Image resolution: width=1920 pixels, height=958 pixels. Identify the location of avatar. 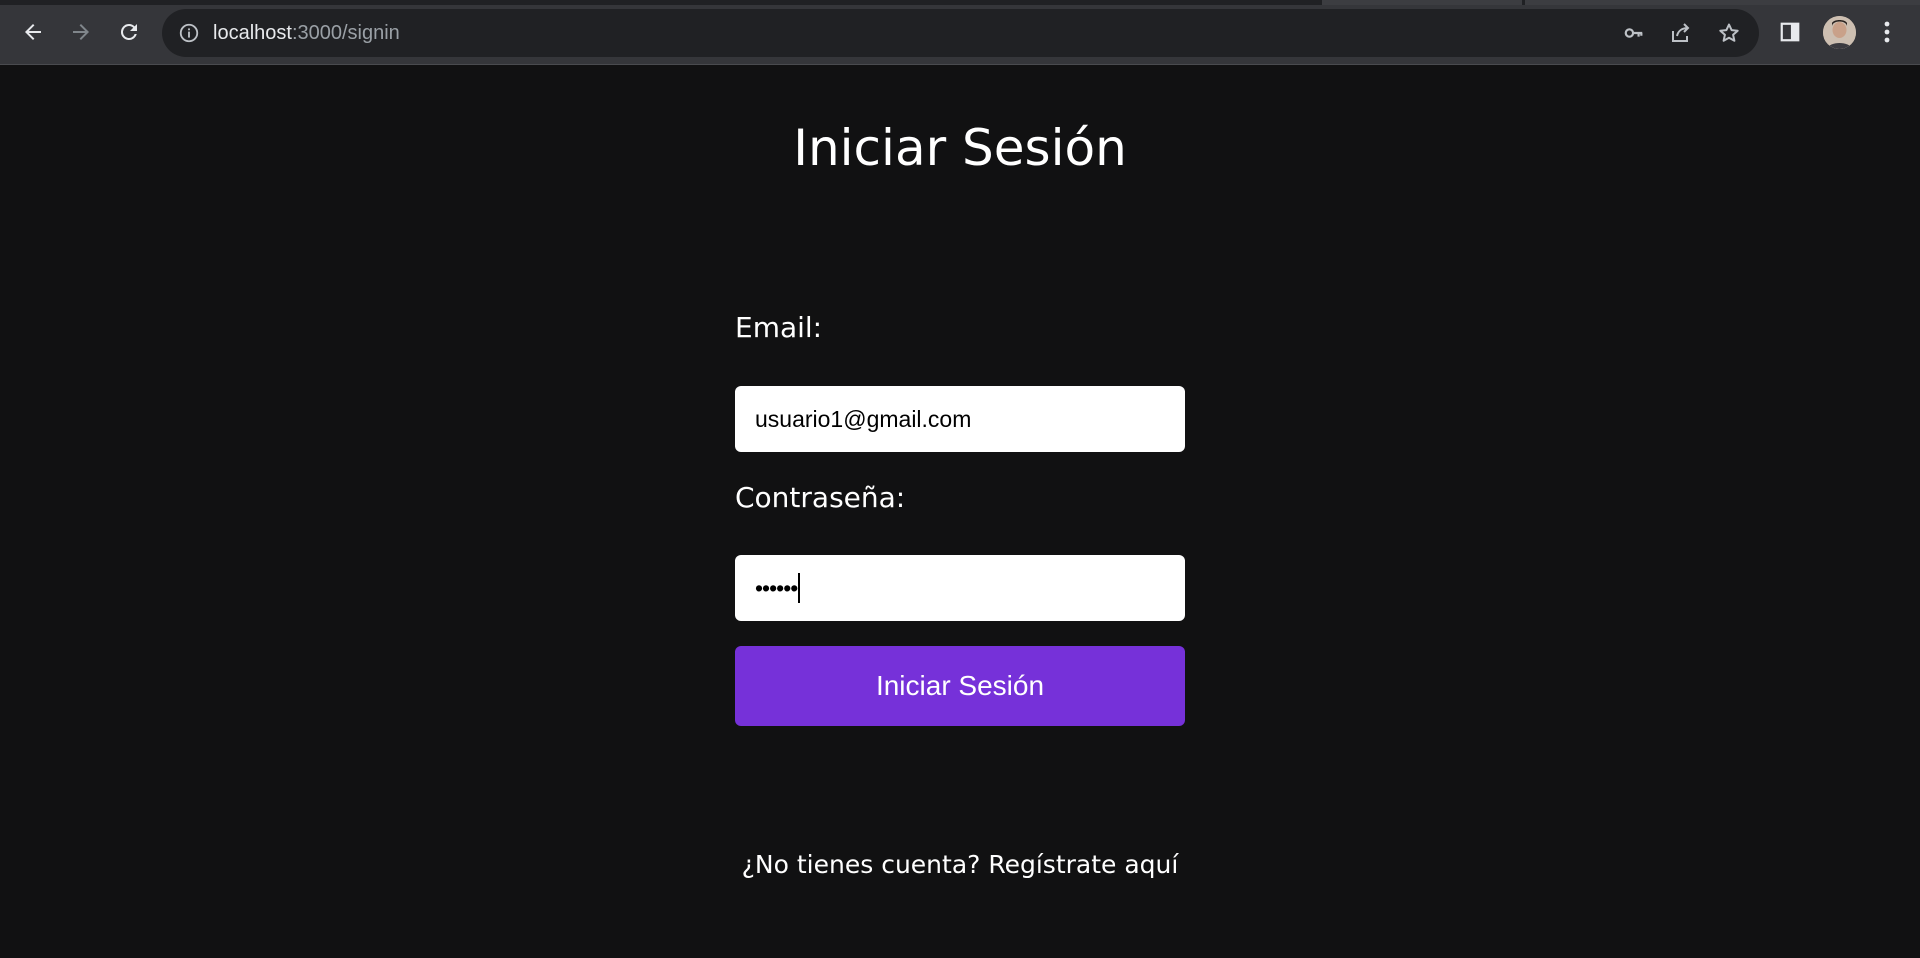
(1839, 32).